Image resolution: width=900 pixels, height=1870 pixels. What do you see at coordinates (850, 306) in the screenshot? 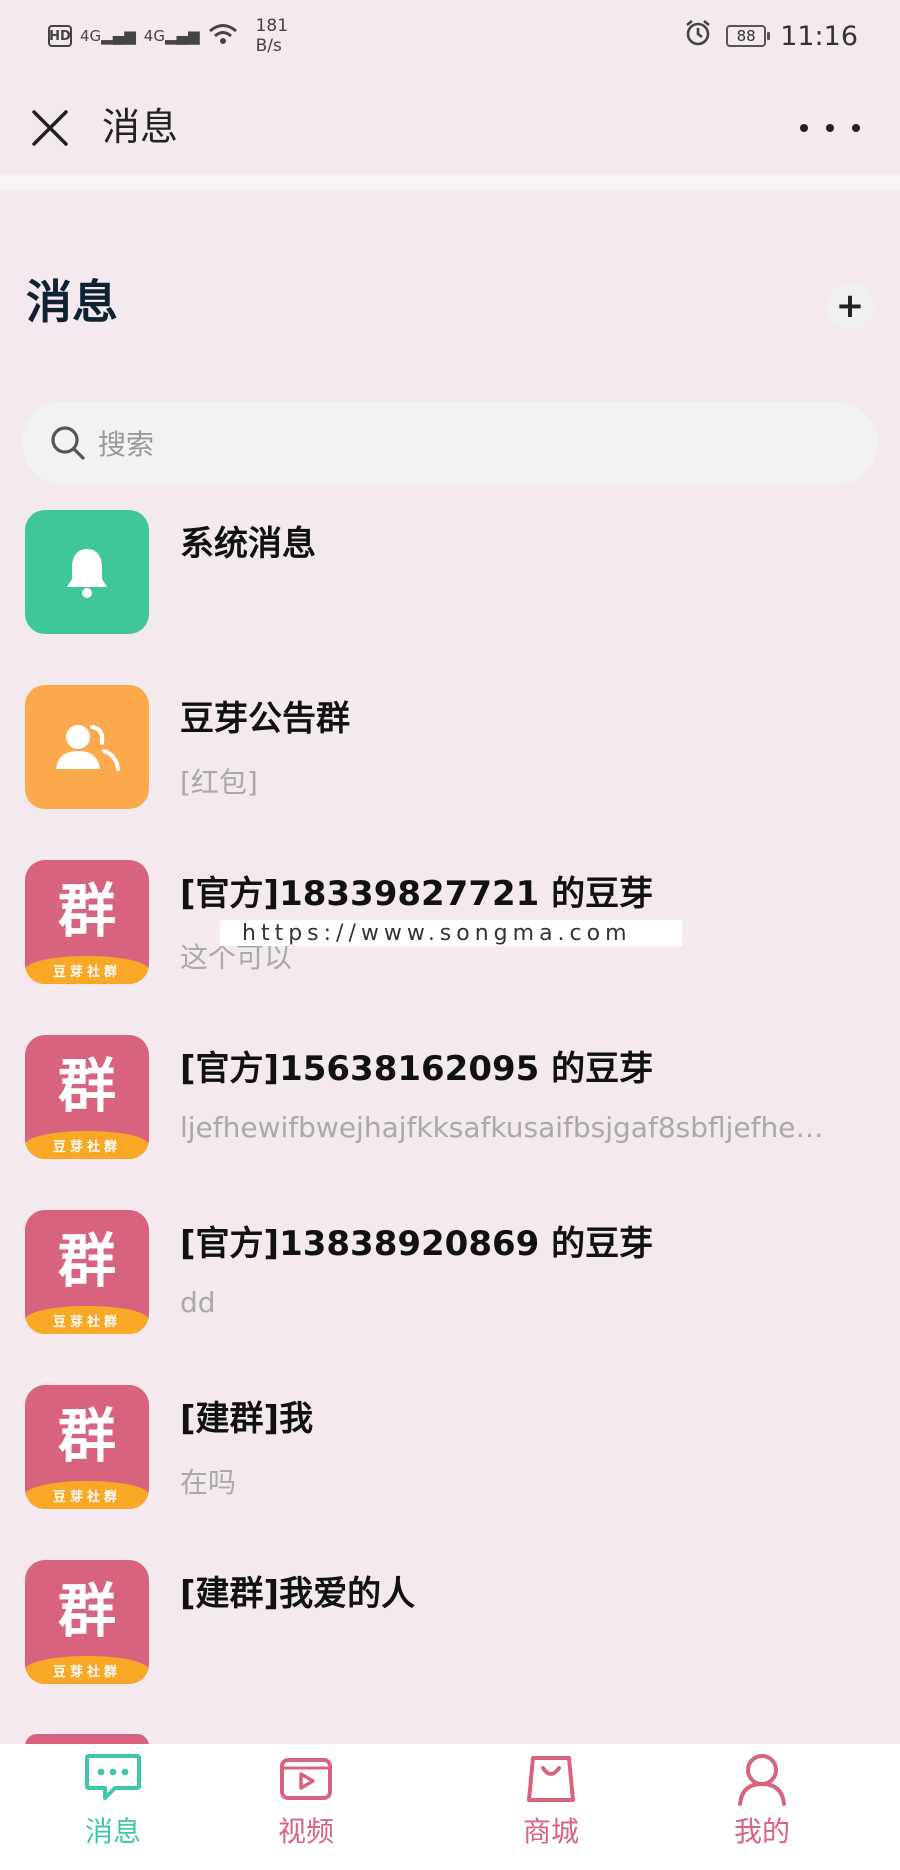
I see `add-button: +` at bounding box center [850, 306].